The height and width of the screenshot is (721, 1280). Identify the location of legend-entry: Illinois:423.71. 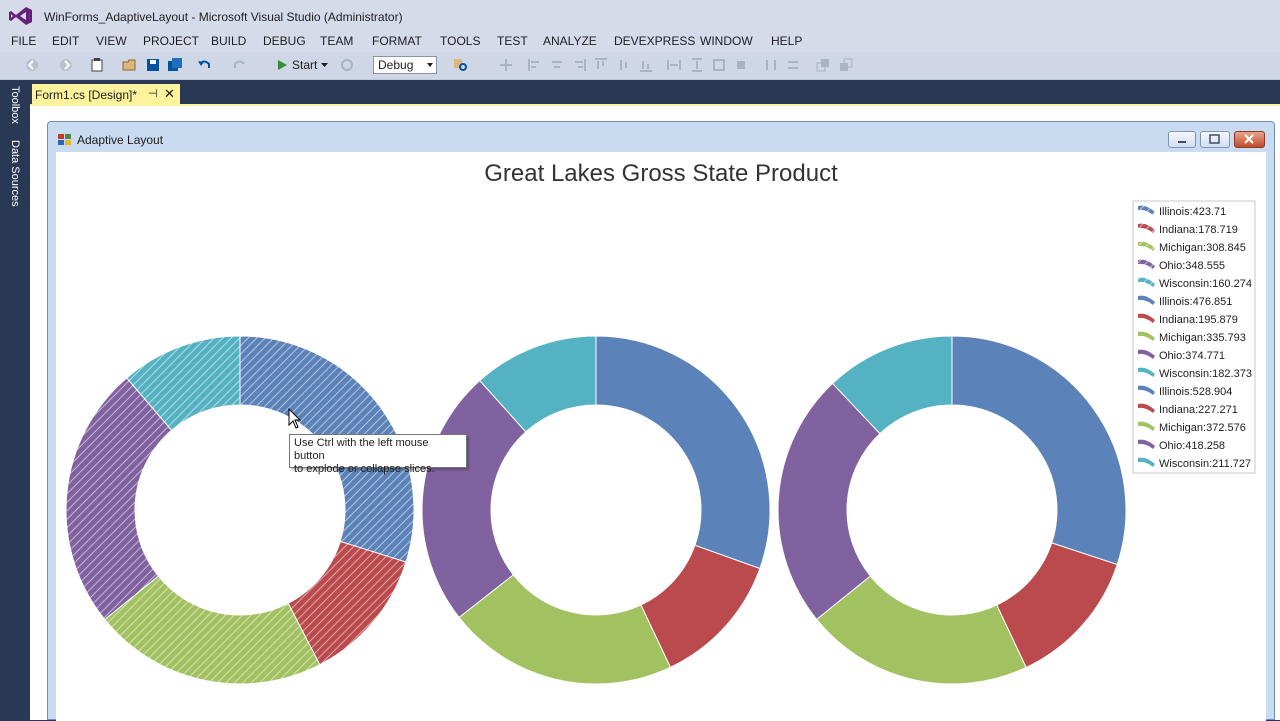
(1192, 212).